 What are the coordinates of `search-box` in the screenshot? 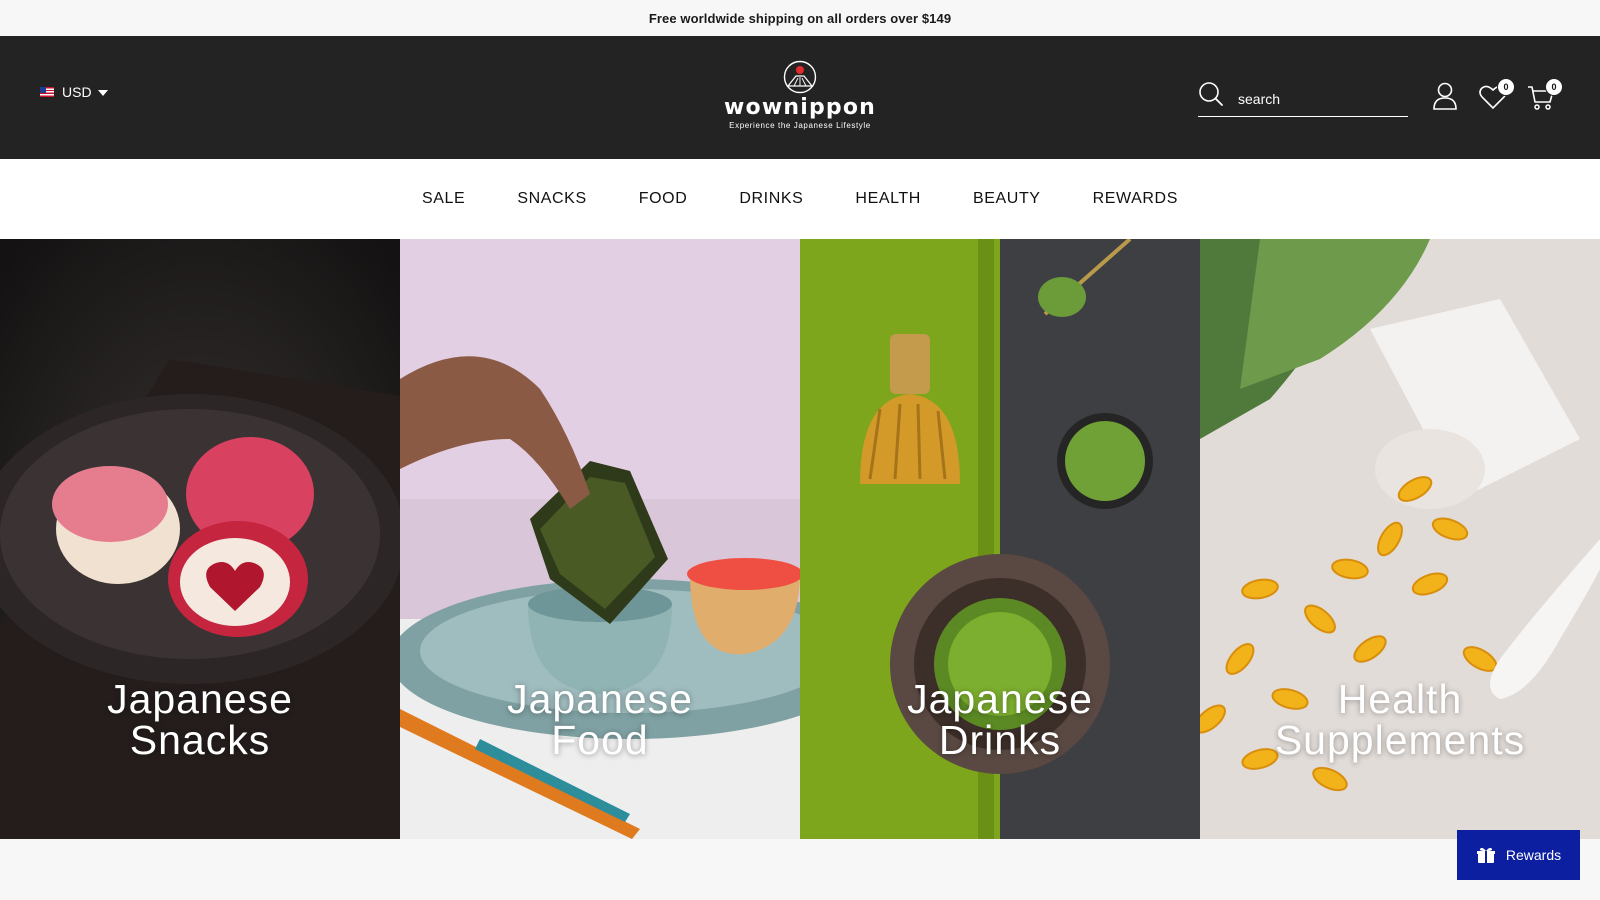 It's located at (1303, 99).